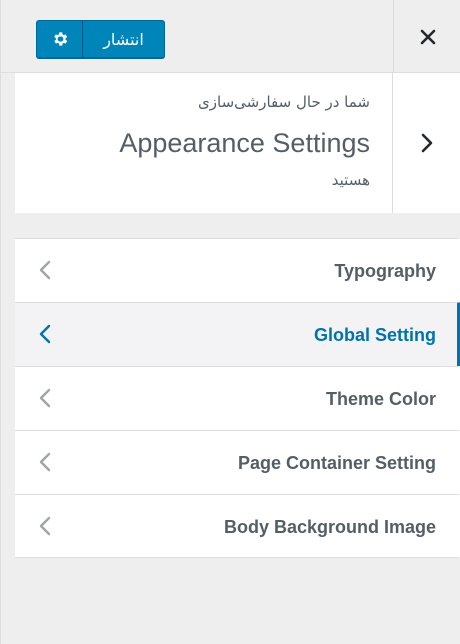  I want to click on section-typography: Typography, so click(237, 270).